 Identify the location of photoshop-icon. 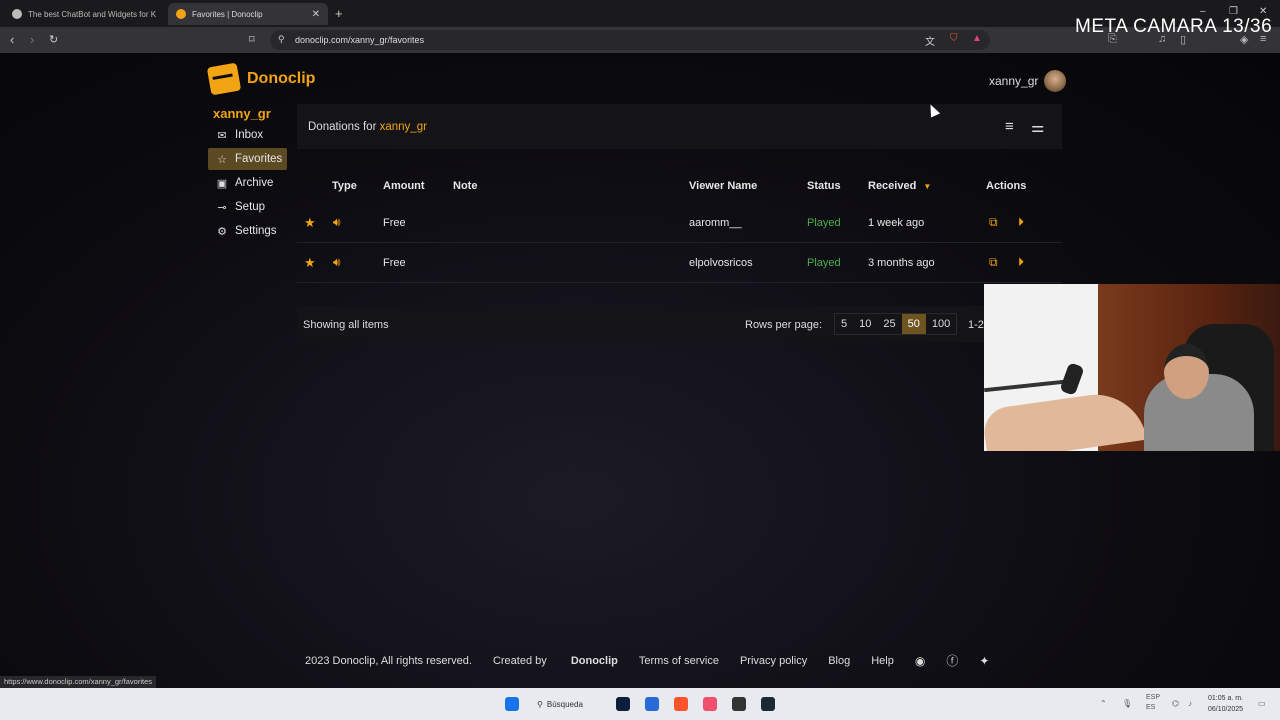
(623, 704).